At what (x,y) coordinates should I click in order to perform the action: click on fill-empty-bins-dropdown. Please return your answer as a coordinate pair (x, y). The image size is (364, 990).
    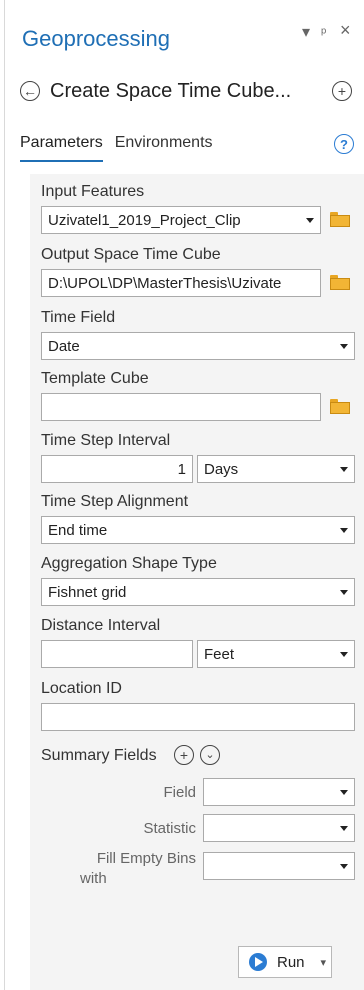
    Looking at the image, I should click on (279, 866).